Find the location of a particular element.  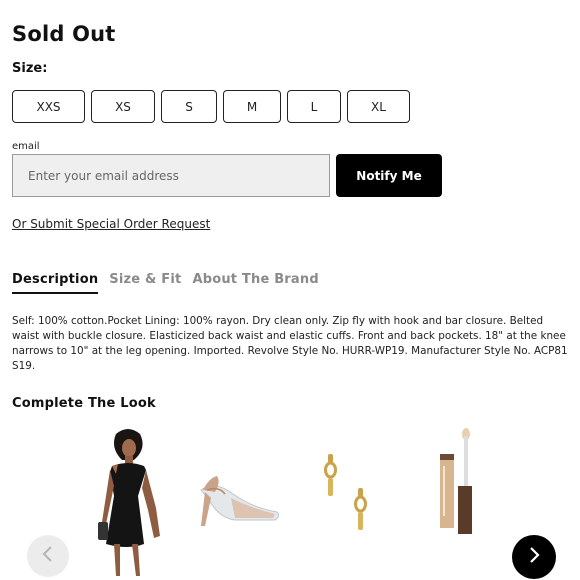

concealer-tube-image is located at coordinates (458, 482).